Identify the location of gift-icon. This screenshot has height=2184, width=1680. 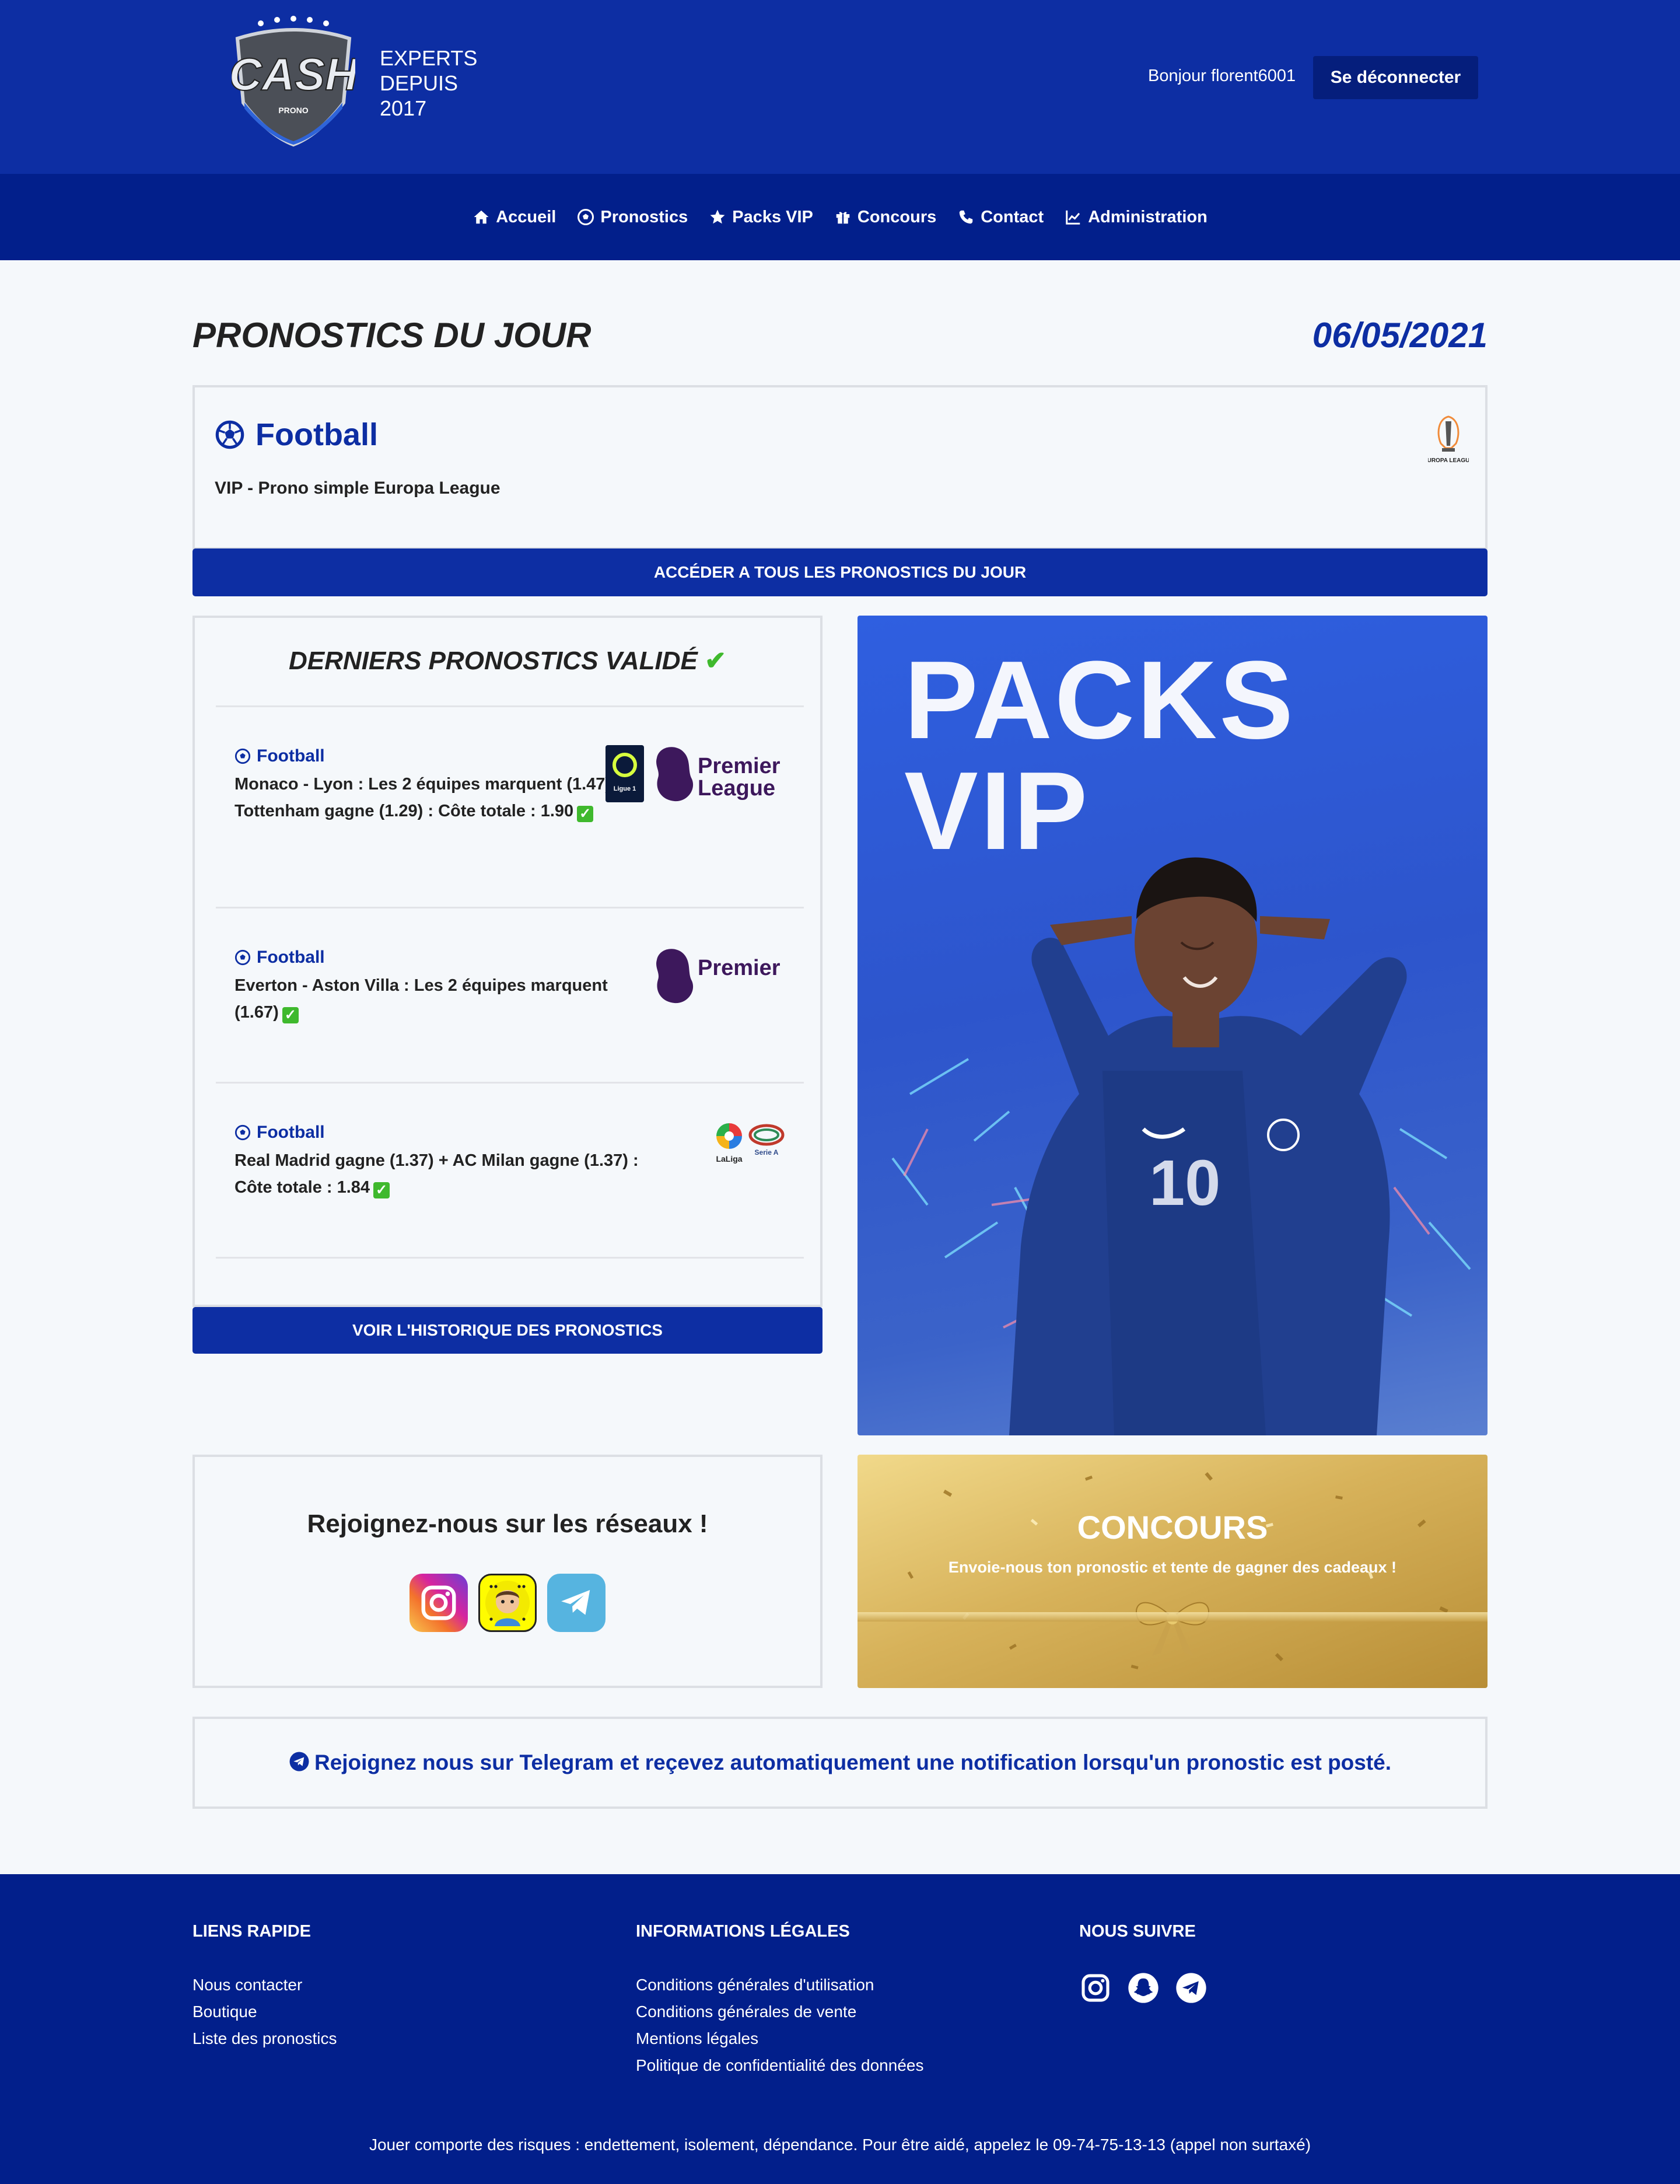
(843, 218).